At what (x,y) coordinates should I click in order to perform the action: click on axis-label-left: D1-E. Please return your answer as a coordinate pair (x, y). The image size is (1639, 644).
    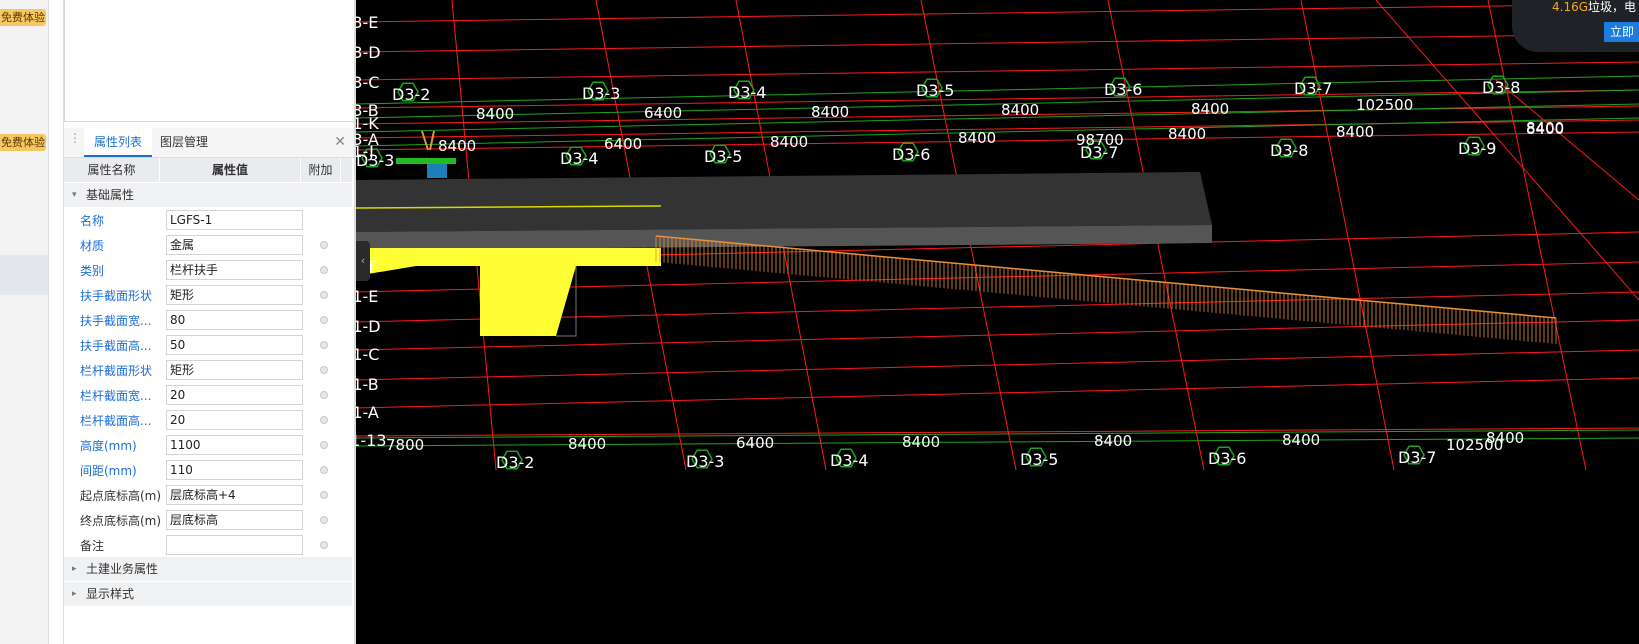
    Looking at the image, I should click on (367, 296).